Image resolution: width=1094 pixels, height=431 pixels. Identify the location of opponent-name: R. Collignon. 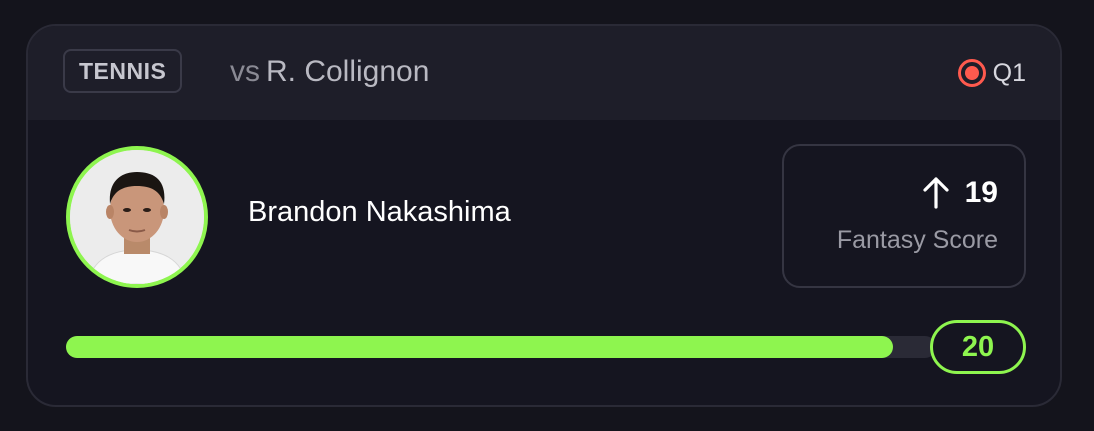
(348, 71).